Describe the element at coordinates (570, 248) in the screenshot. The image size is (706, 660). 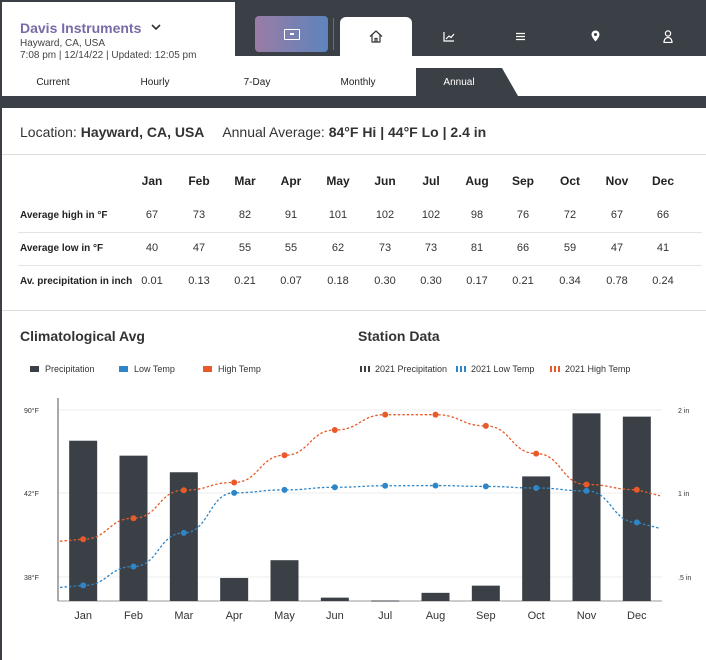
I see `table-cell: 59` at that location.